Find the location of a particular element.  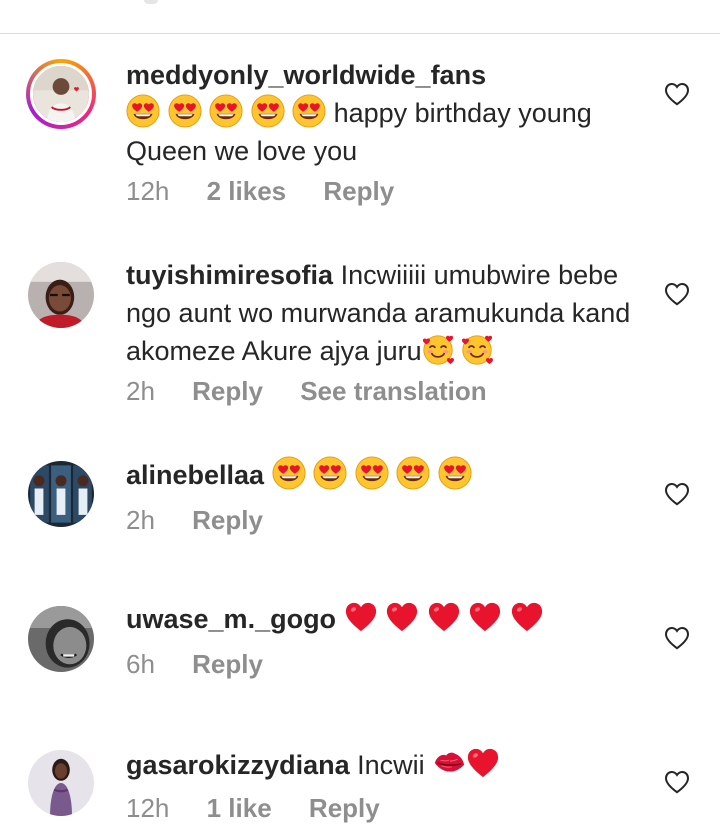

comment-meta: 2h Reply See translation is located at coordinates (321, 391).